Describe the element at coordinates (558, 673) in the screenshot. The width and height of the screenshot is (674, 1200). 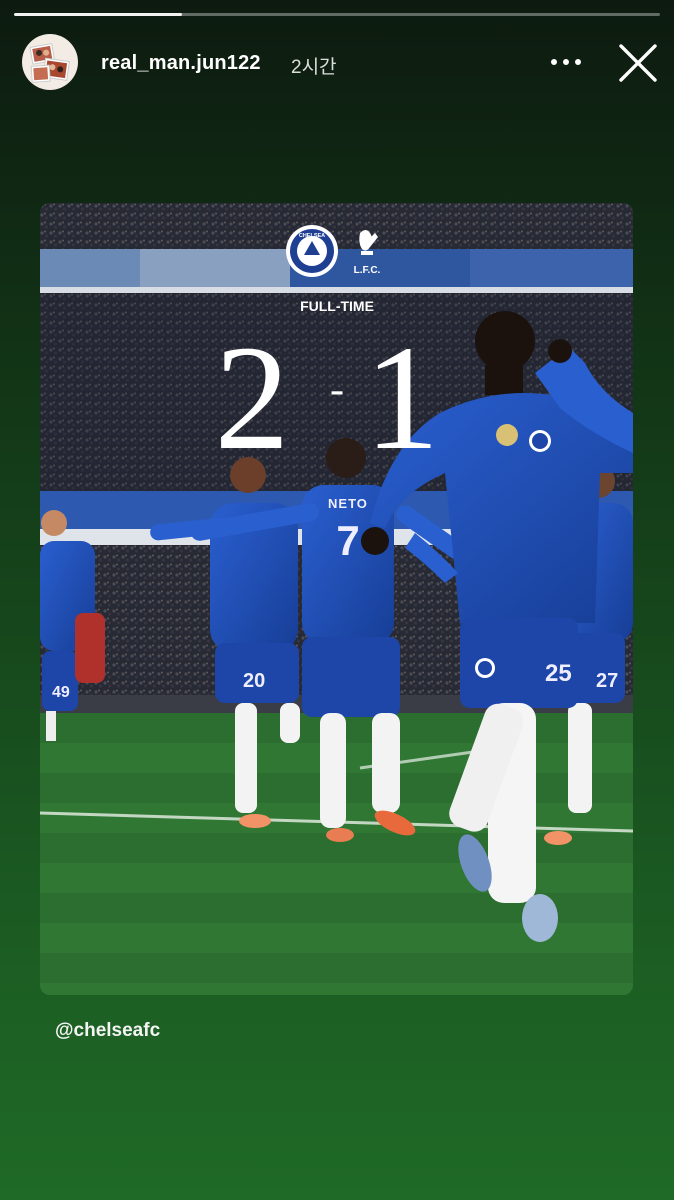
I see `svg-text: 25` at that location.